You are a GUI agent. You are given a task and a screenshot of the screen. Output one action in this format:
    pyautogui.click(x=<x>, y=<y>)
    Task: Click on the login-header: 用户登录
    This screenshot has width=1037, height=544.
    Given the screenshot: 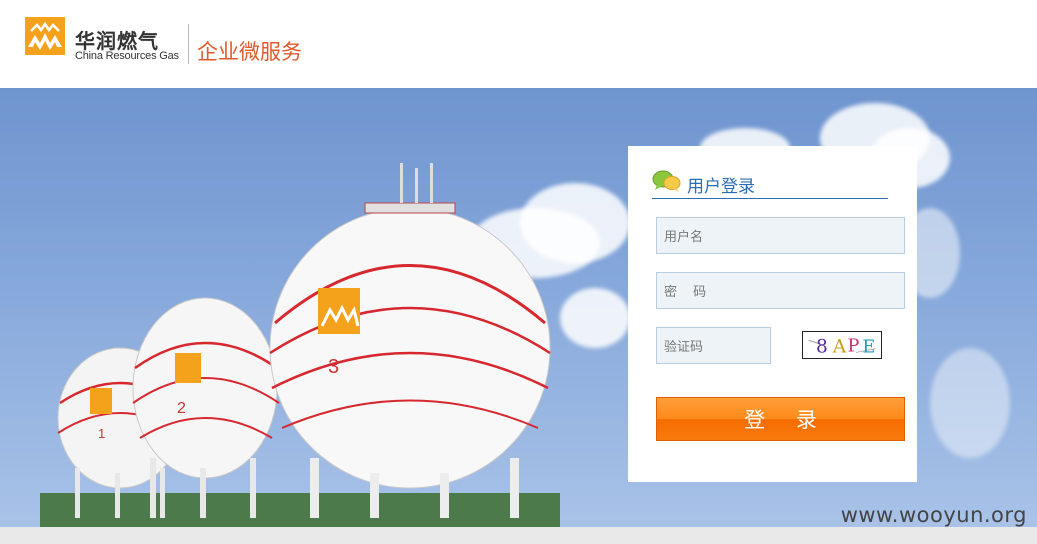 What is the action you would take?
    pyautogui.click(x=770, y=183)
    